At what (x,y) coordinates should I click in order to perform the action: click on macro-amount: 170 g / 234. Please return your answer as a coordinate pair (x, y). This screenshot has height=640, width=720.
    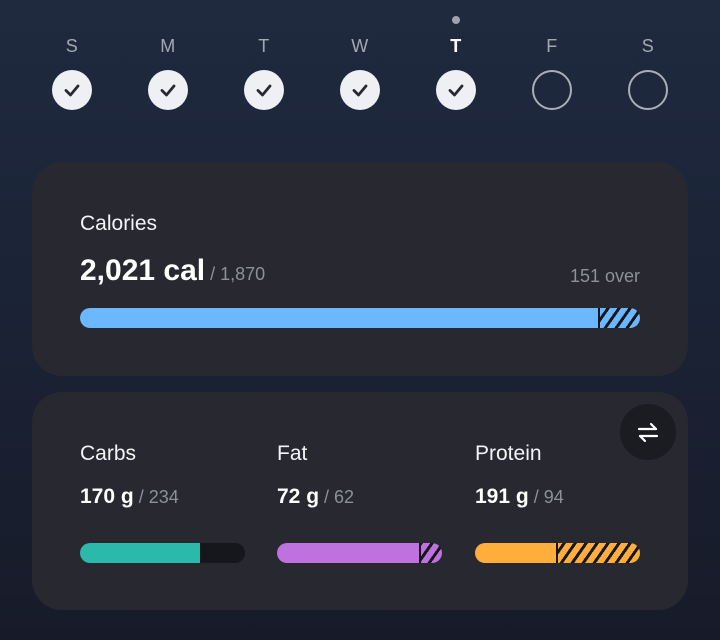
    Looking at the image, I should click on (129, 497).